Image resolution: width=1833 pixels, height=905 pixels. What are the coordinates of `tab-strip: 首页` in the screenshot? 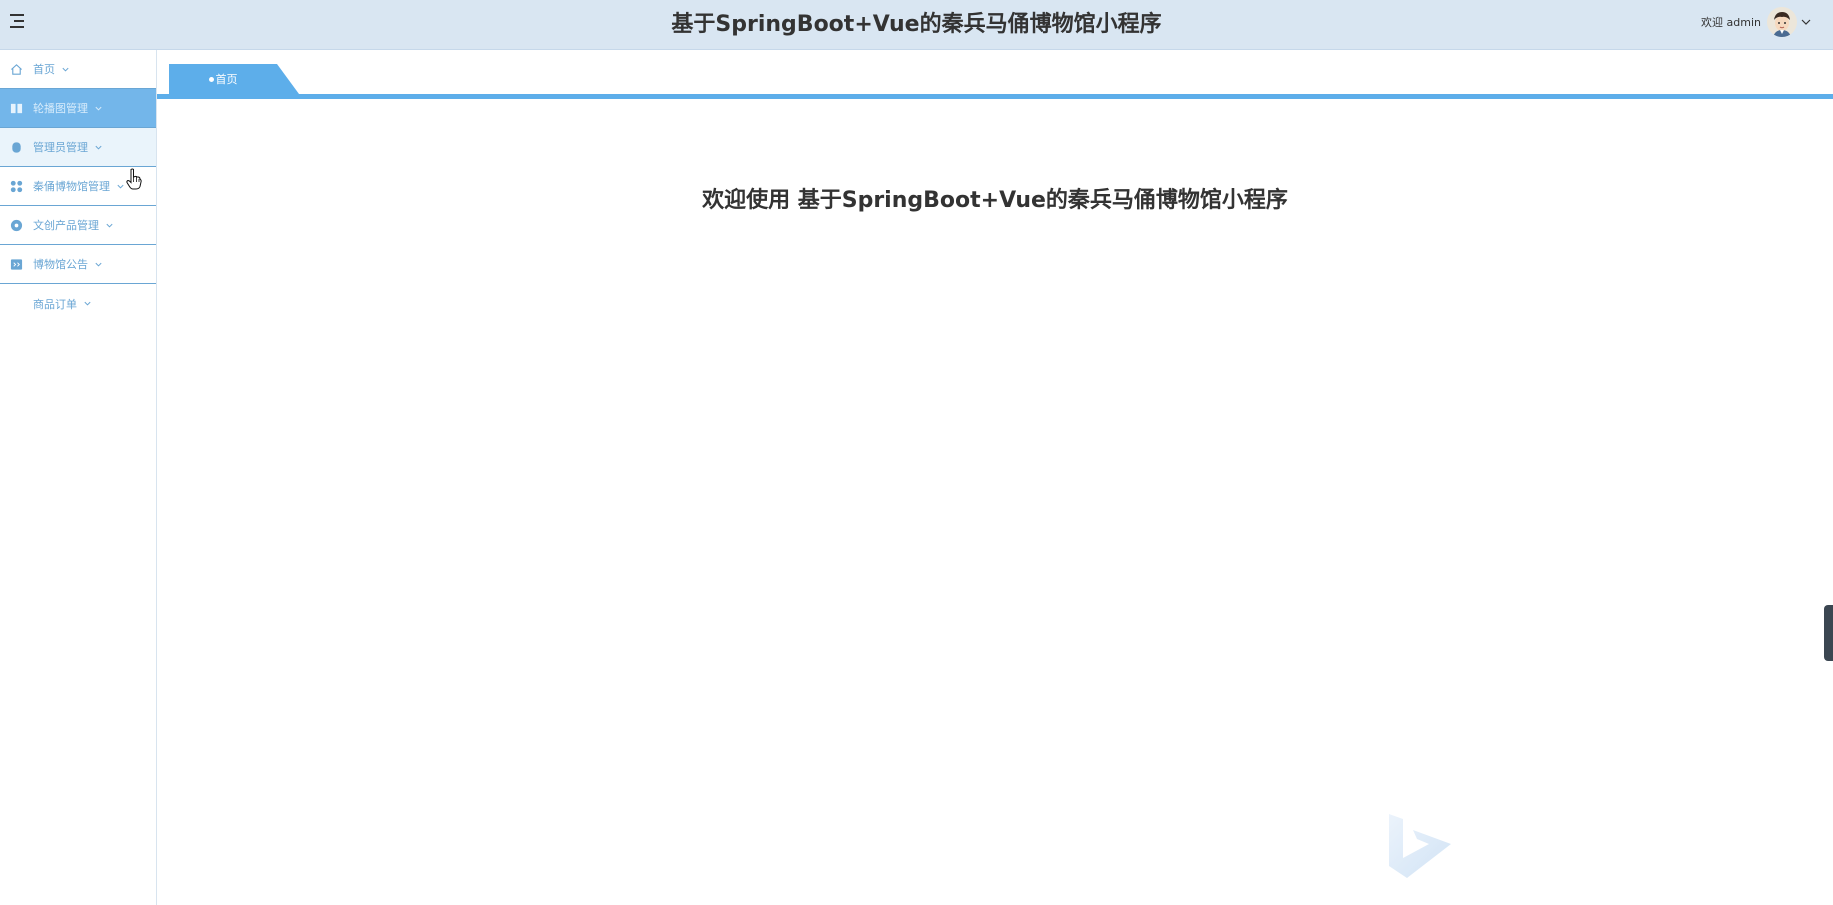 It's located at (995, 74).